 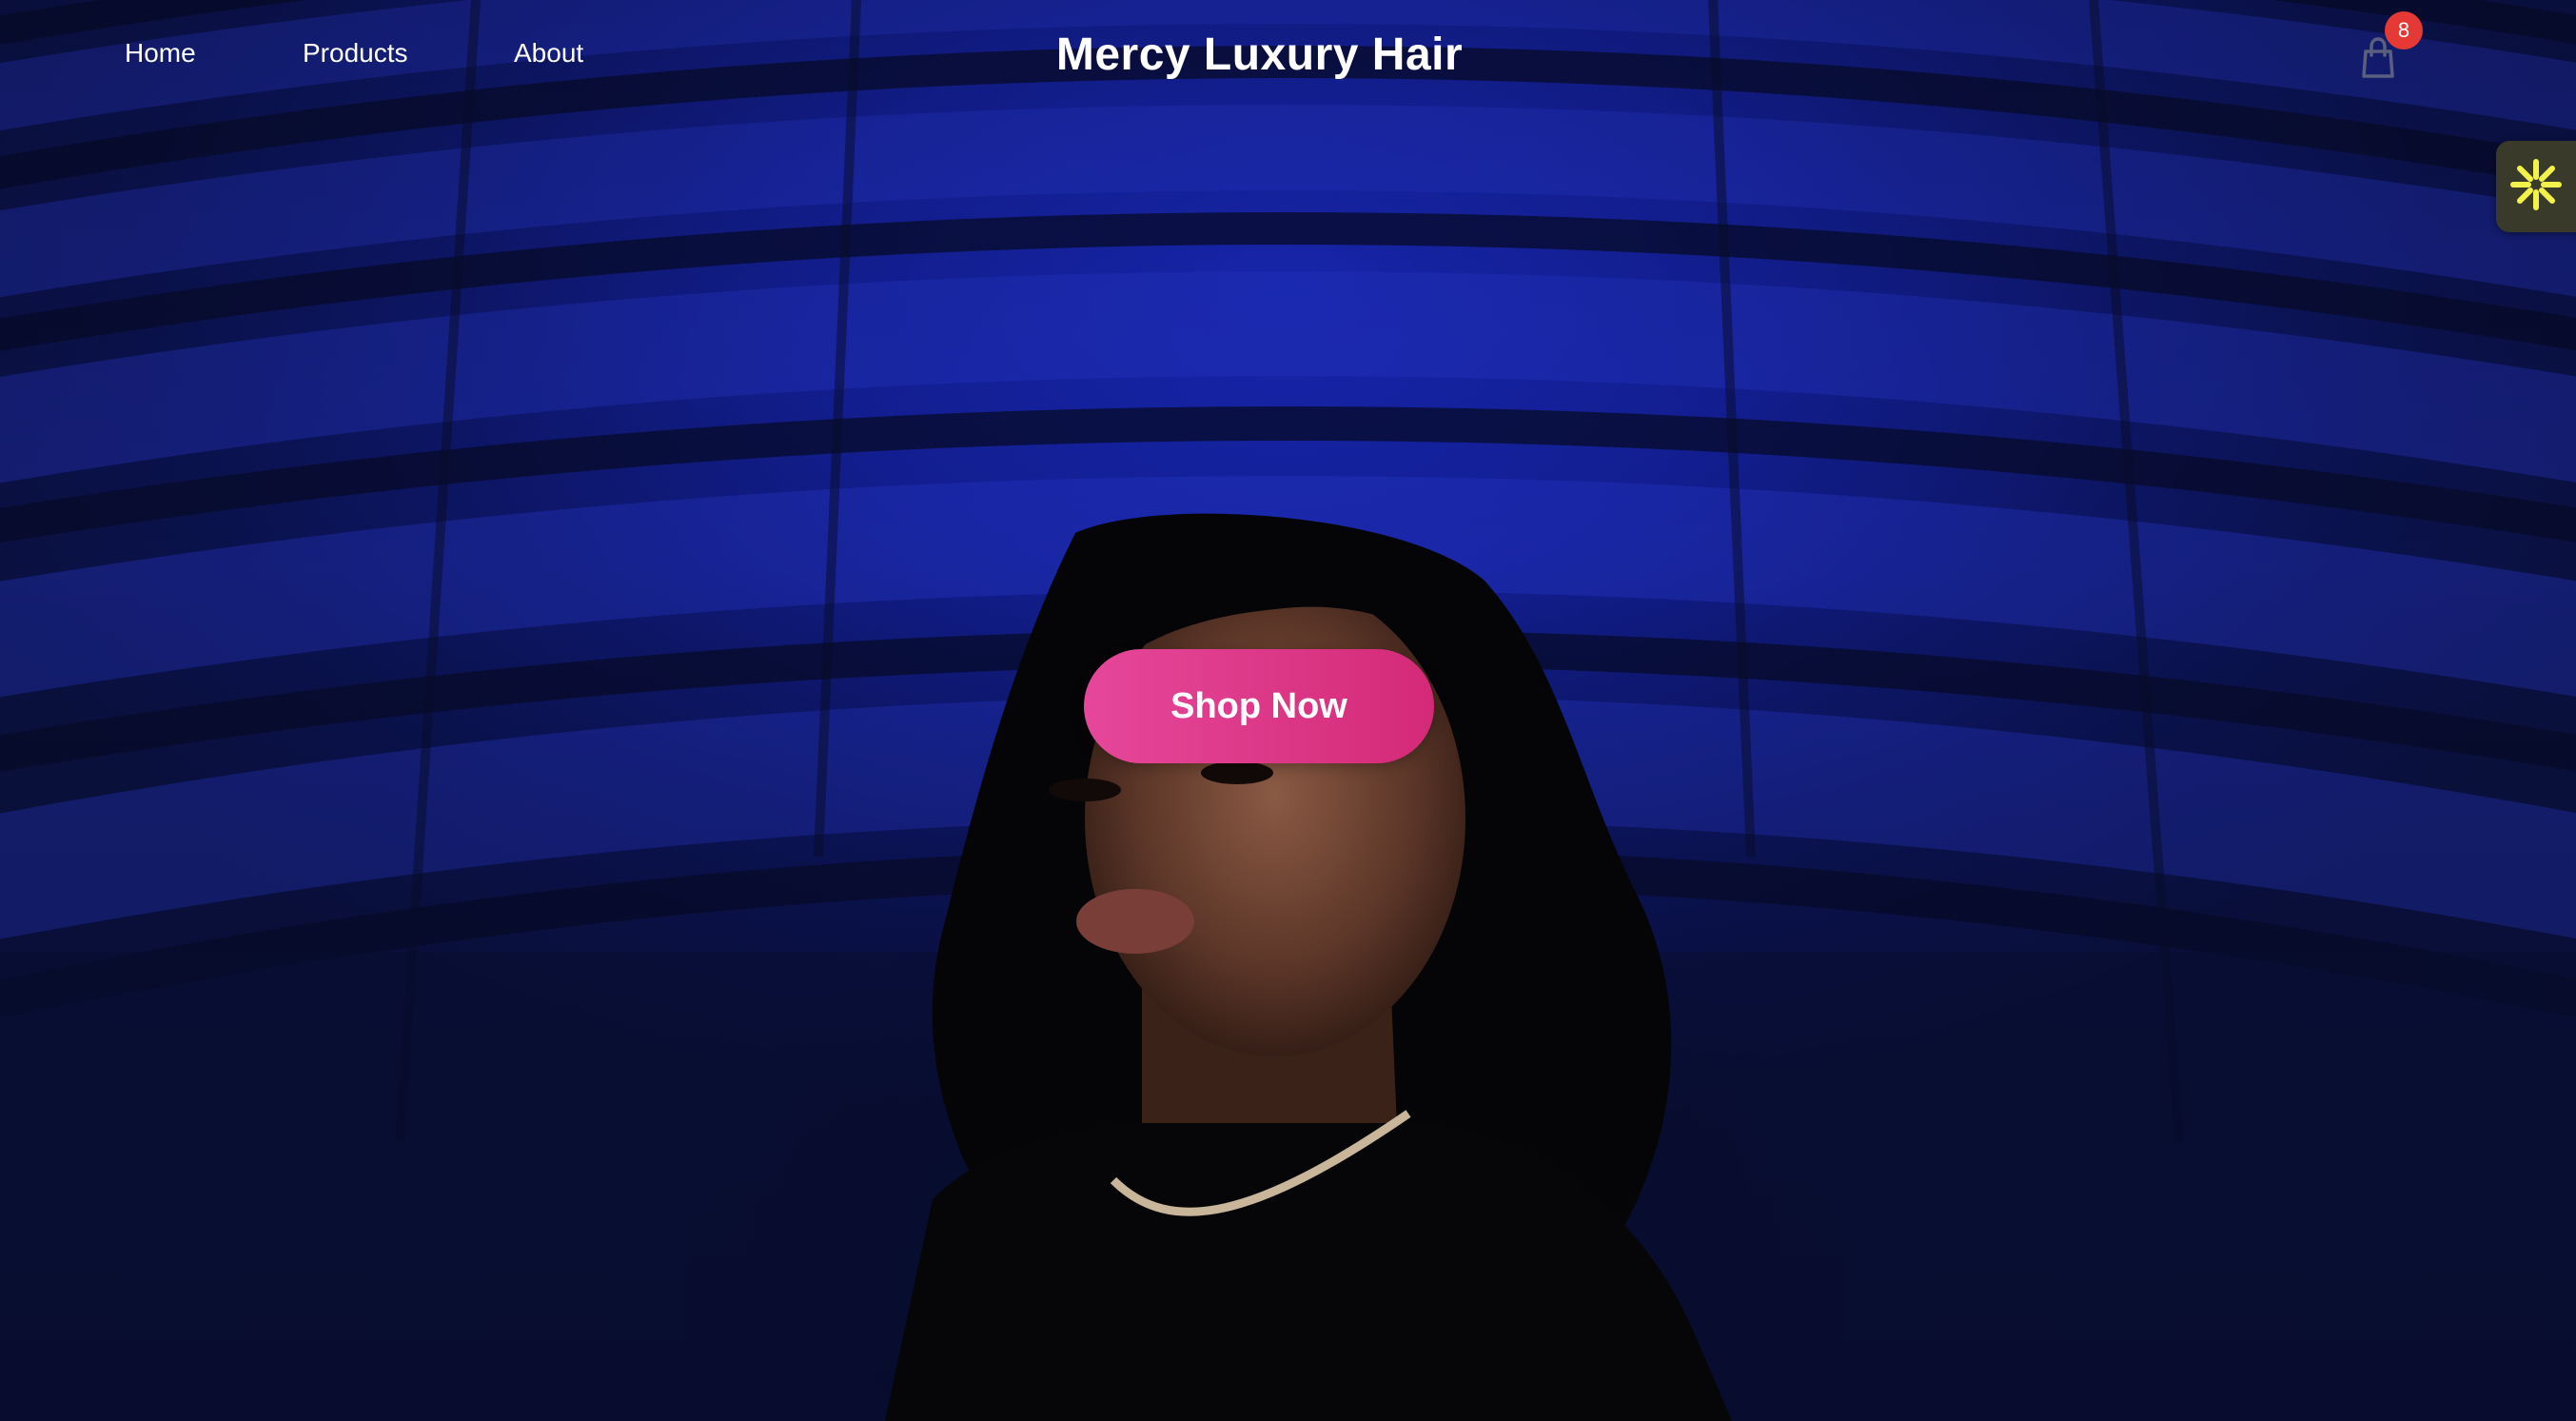 What do you see at coordinates (2404, 30) in the screenshot?
I see `cart-count-badge: 8` at bounding box center [2404, 30].